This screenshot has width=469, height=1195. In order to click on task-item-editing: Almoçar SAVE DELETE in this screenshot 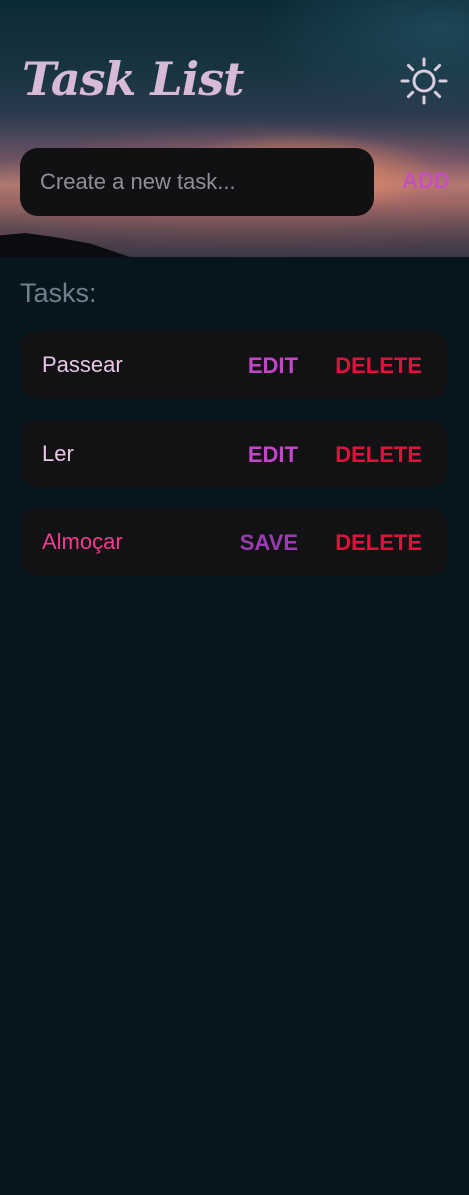, I will do `click(234, 542)`.